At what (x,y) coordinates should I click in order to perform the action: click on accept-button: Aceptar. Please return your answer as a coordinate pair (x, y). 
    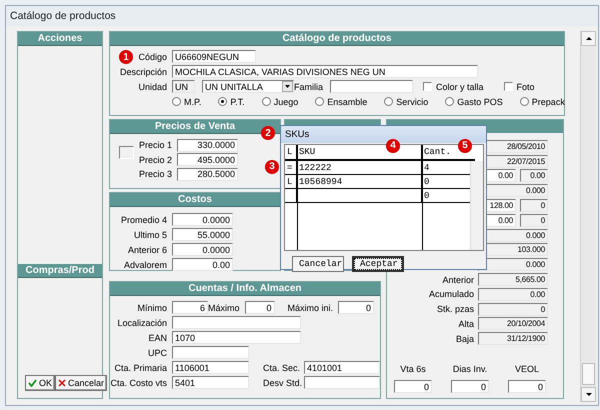
    Looking at the image, I should click on (378, 264).